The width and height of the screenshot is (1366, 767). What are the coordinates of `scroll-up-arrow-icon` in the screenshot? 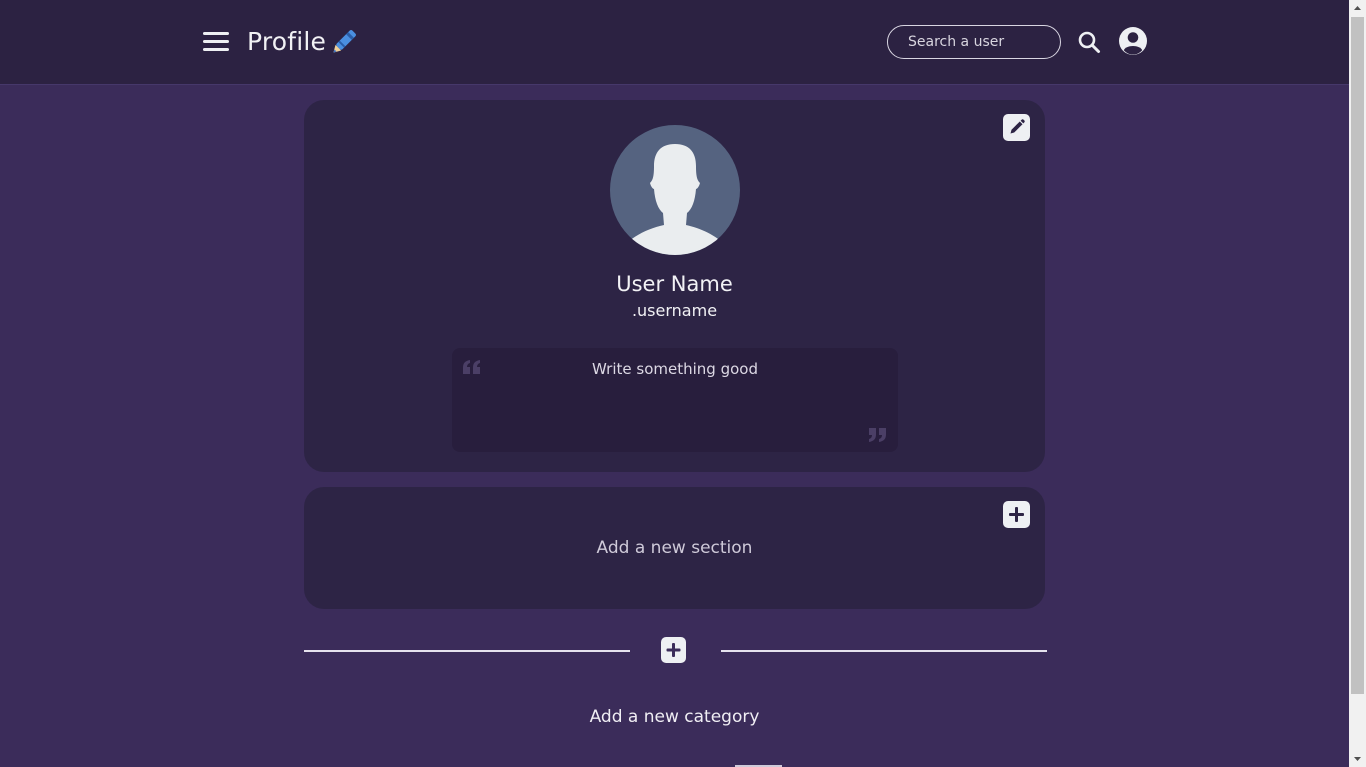 It's located at (1357, 8).